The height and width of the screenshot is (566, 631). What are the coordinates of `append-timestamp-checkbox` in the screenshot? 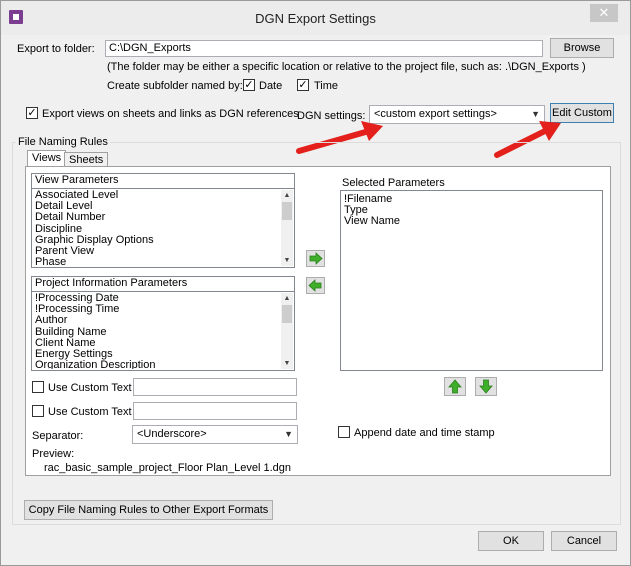 It's located at (344, 432).